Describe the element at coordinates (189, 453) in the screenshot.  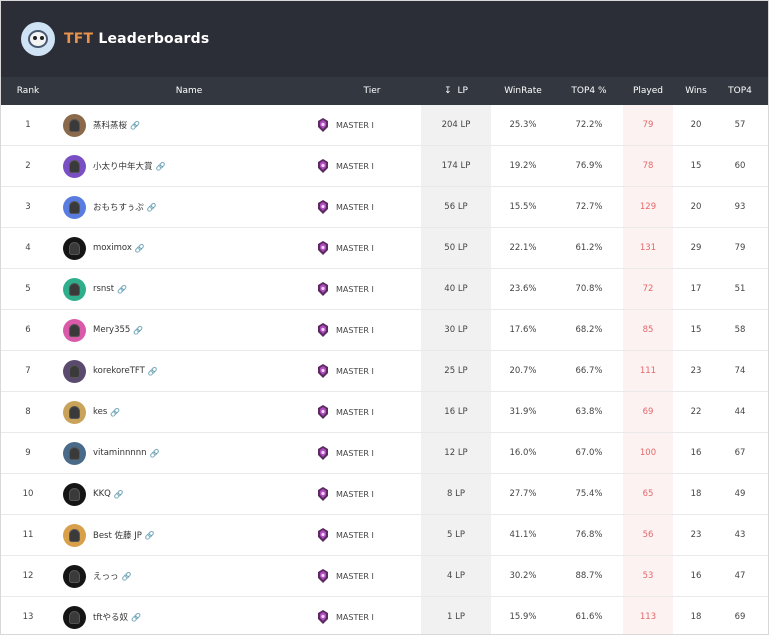
I see `player-cell: vitaminnnnn 🔗` at that location.